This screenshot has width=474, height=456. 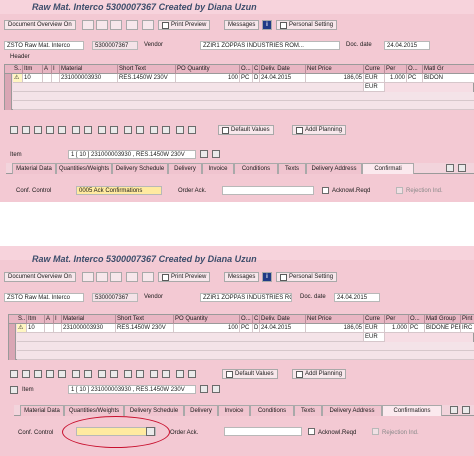 I want to click on tab-delivery: Delivery, so click(x=185, y=168).